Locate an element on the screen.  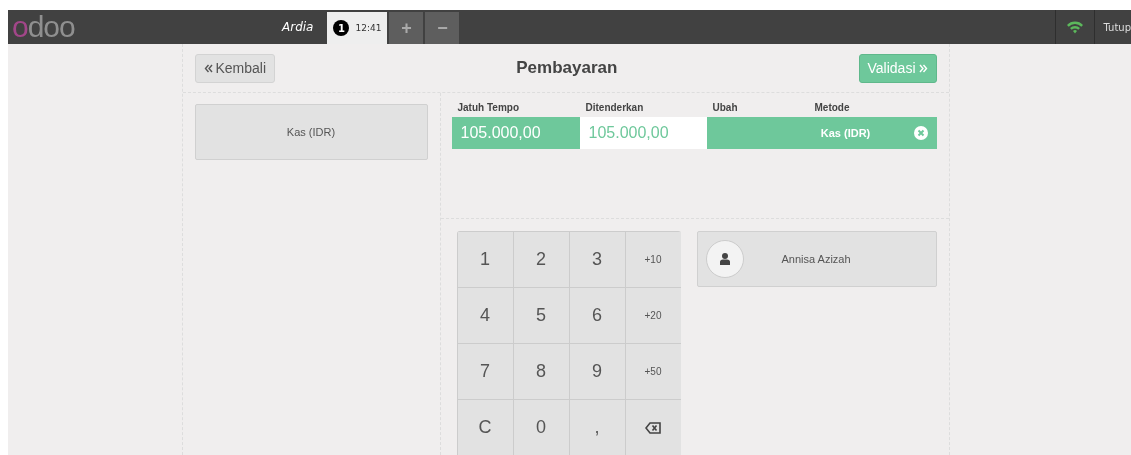
numpad-key: +50 is located at coordinates (653, 371).